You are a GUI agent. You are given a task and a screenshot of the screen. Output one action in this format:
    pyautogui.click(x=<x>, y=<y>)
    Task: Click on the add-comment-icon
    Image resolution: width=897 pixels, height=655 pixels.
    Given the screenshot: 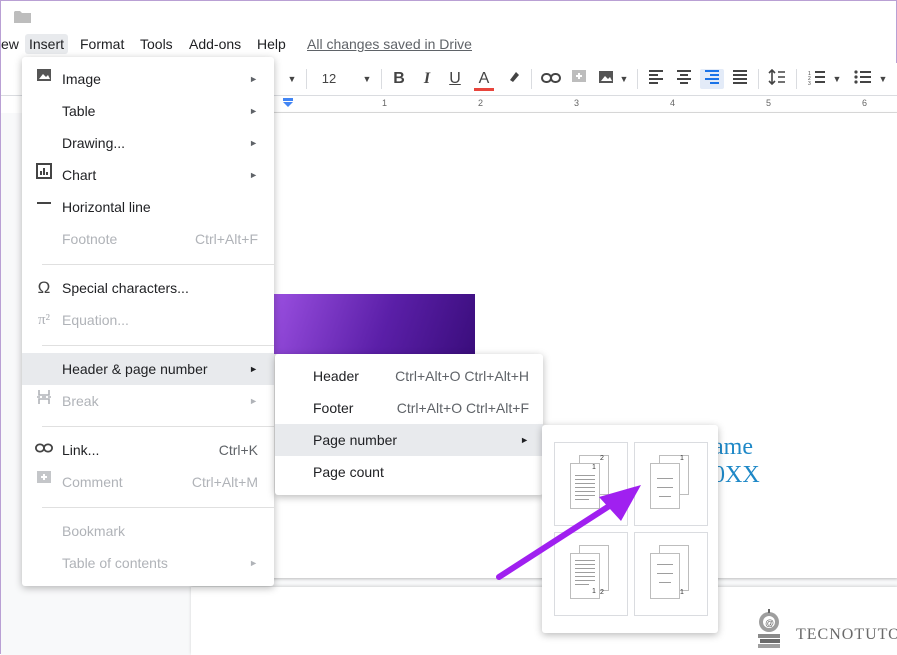 What is the action you would take?
    pyautogui.click(x=579, y=79)
    